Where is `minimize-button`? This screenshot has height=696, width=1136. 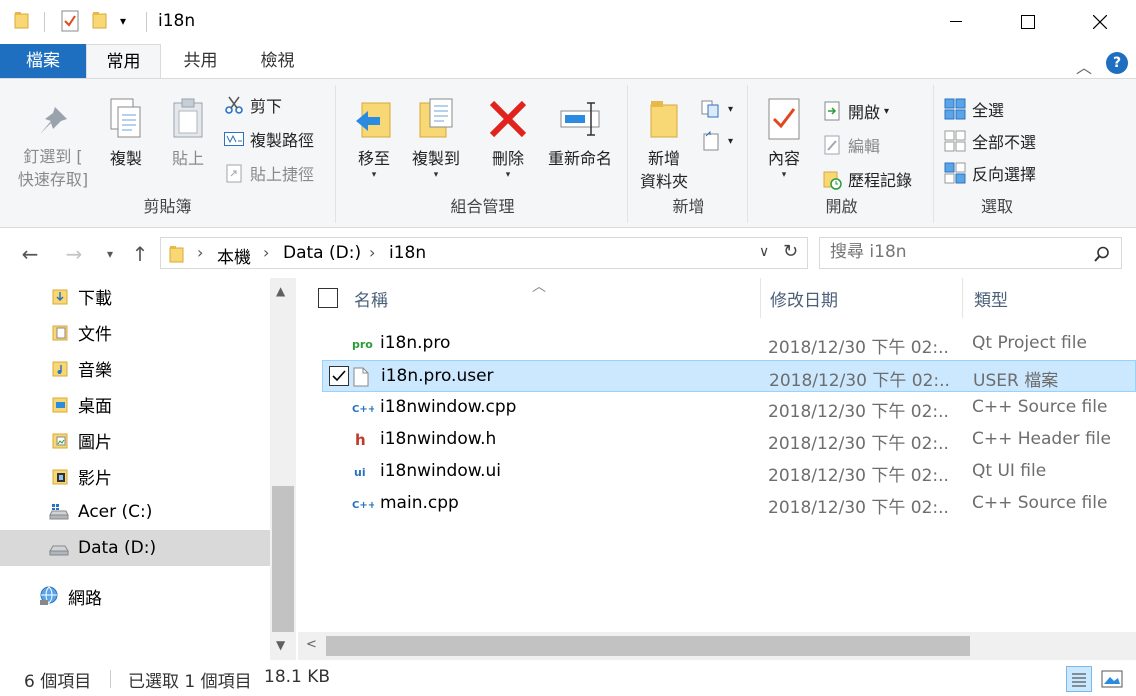 minimize-button is located at coordinates (956, 22).